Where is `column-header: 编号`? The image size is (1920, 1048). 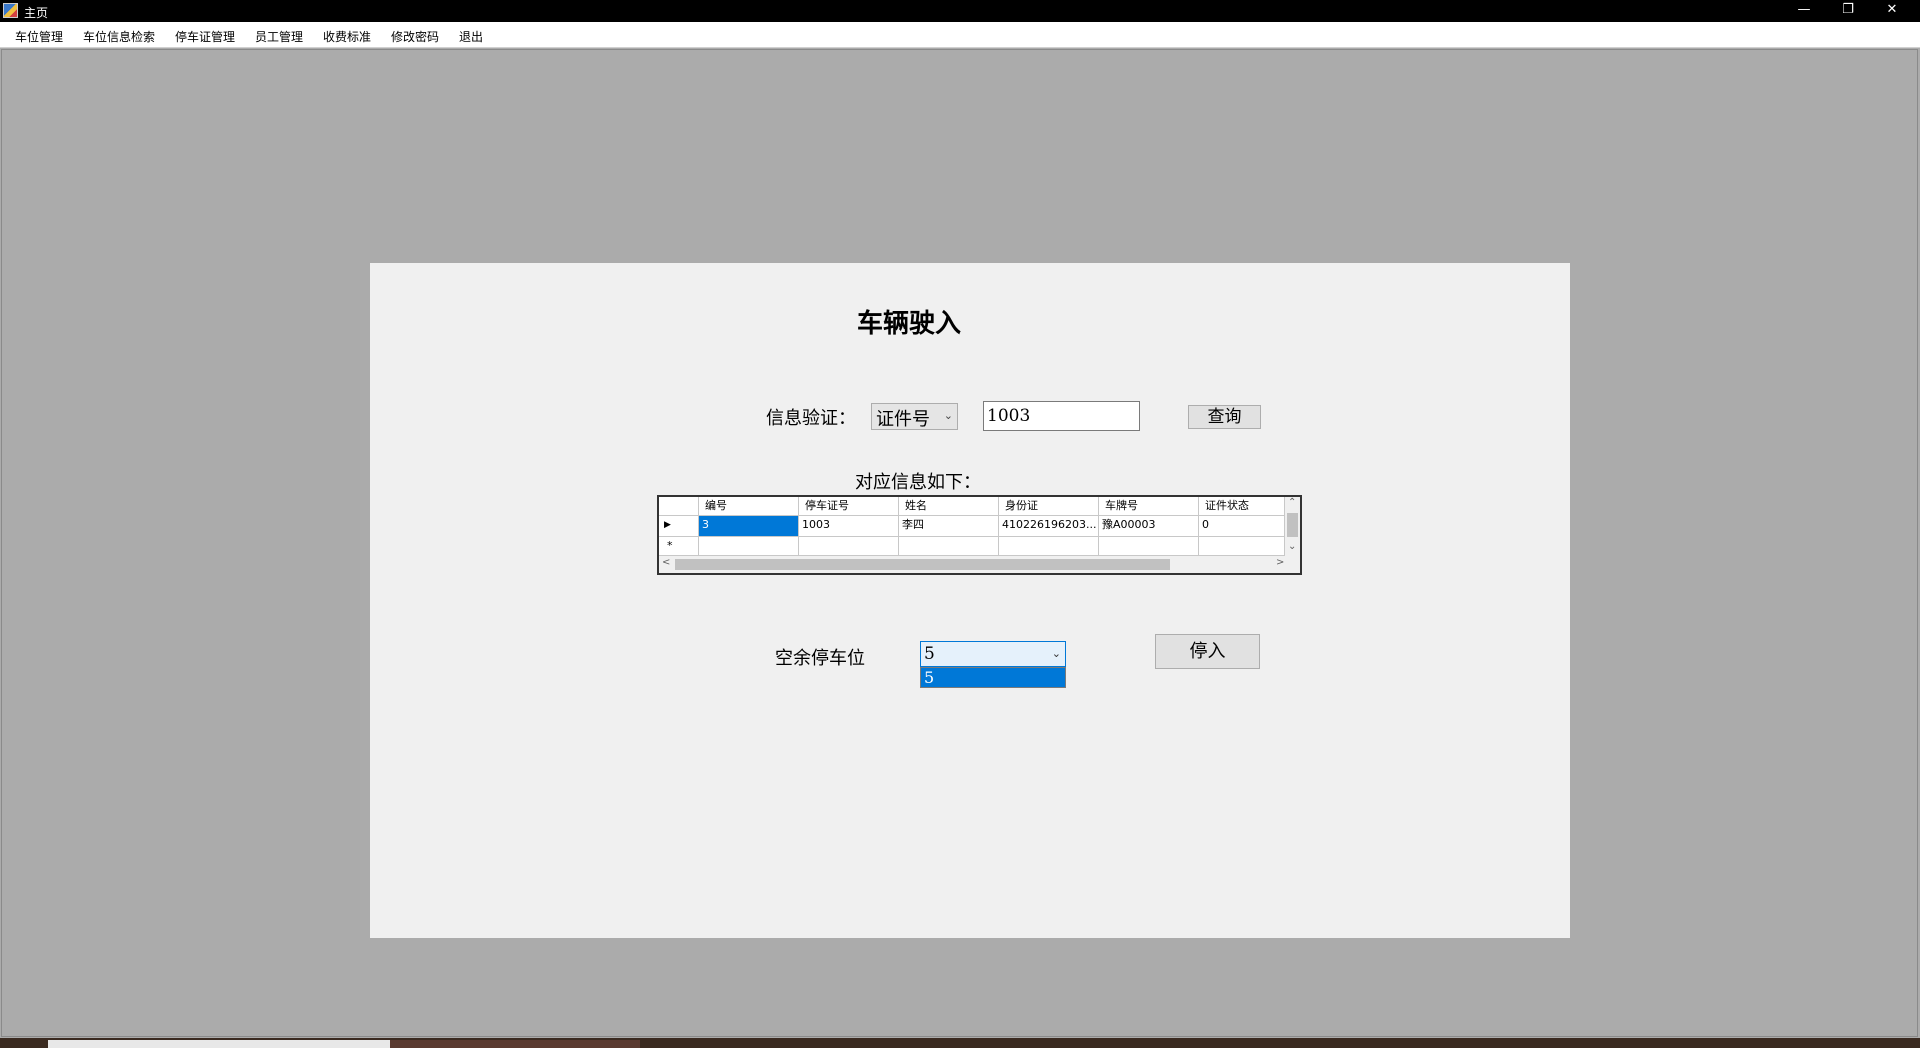
column-header: 编号 is located at coordinates (749, 506).